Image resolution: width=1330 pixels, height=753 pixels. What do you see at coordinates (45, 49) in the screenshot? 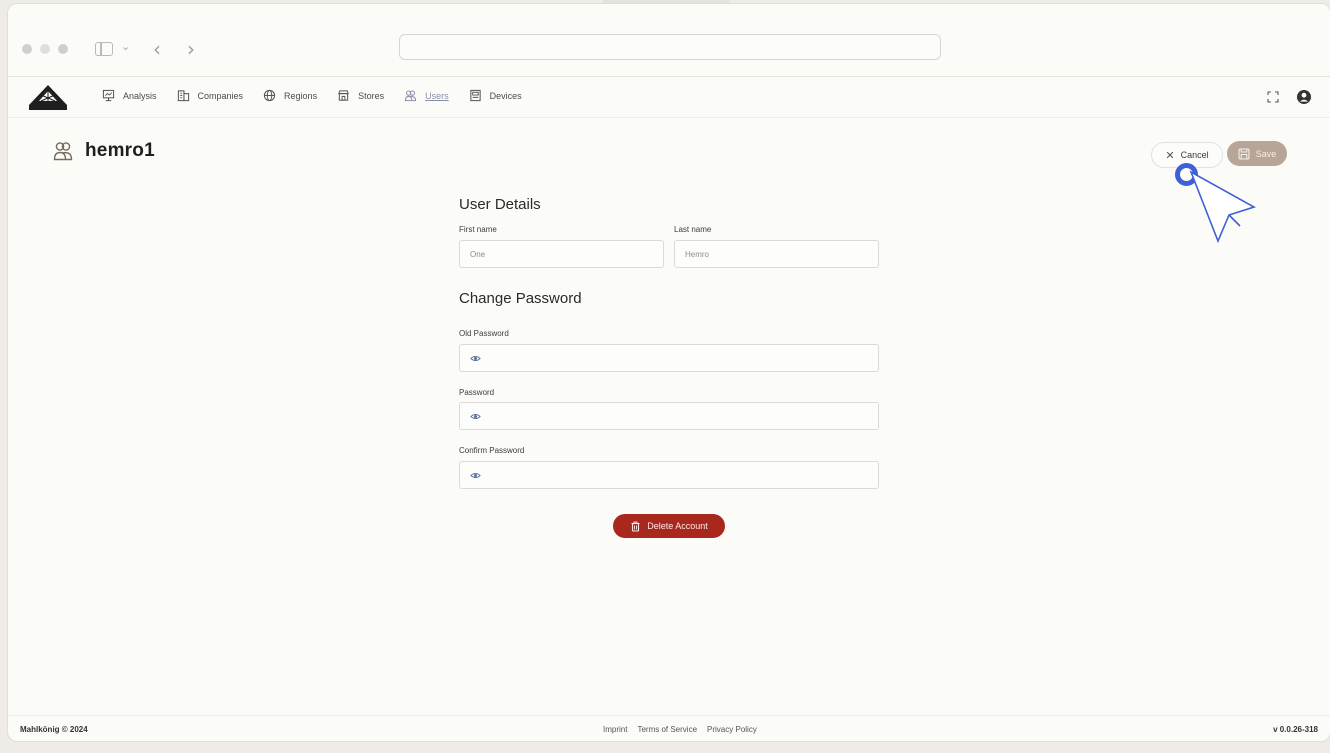
I see `window-minimize-dot` at bounding box center [45, 49].